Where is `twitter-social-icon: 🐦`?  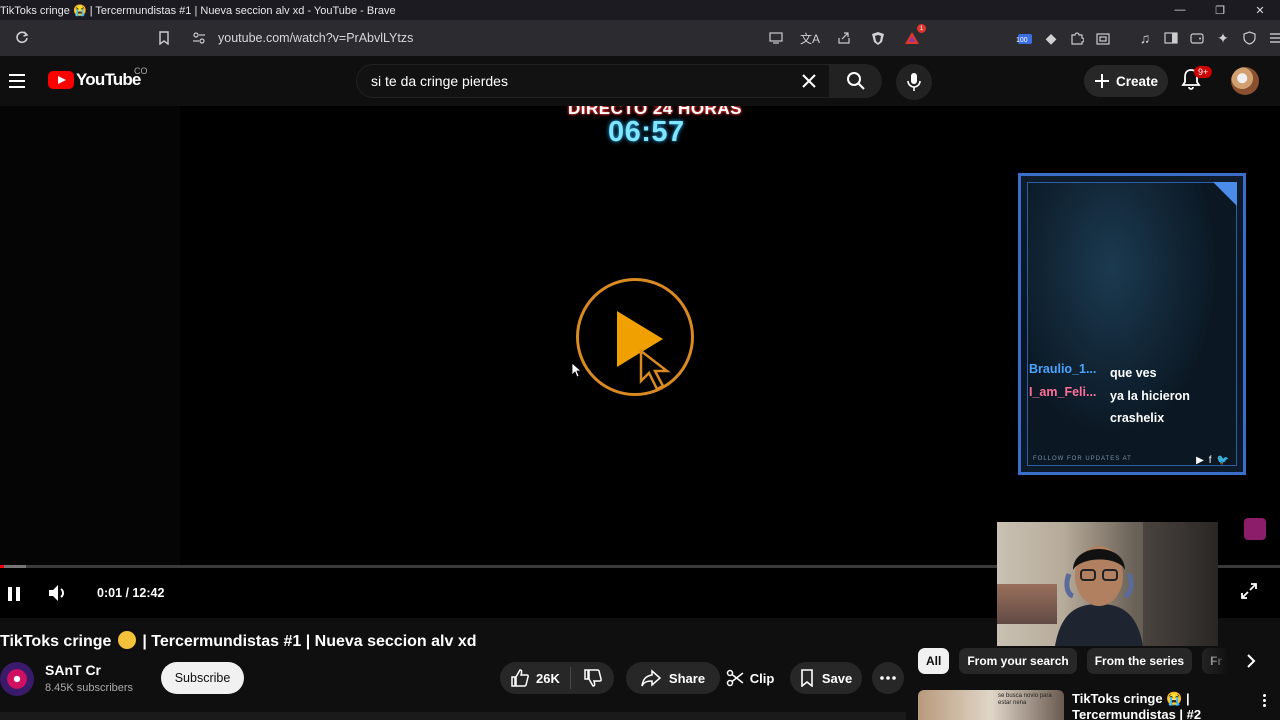 twitter-social-icon: 🐦 is located at coordinates (1222, 460).